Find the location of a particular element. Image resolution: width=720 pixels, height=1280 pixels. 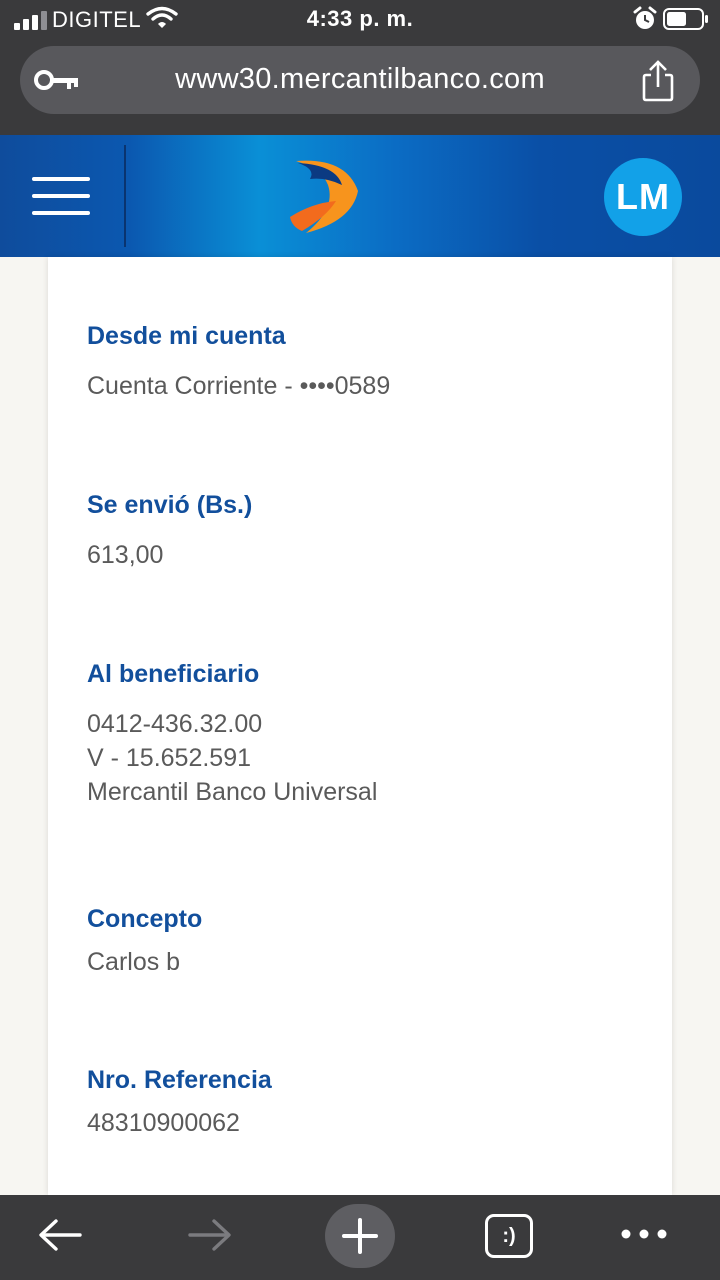

more-options-icon is located at coordinates (644, 1234).